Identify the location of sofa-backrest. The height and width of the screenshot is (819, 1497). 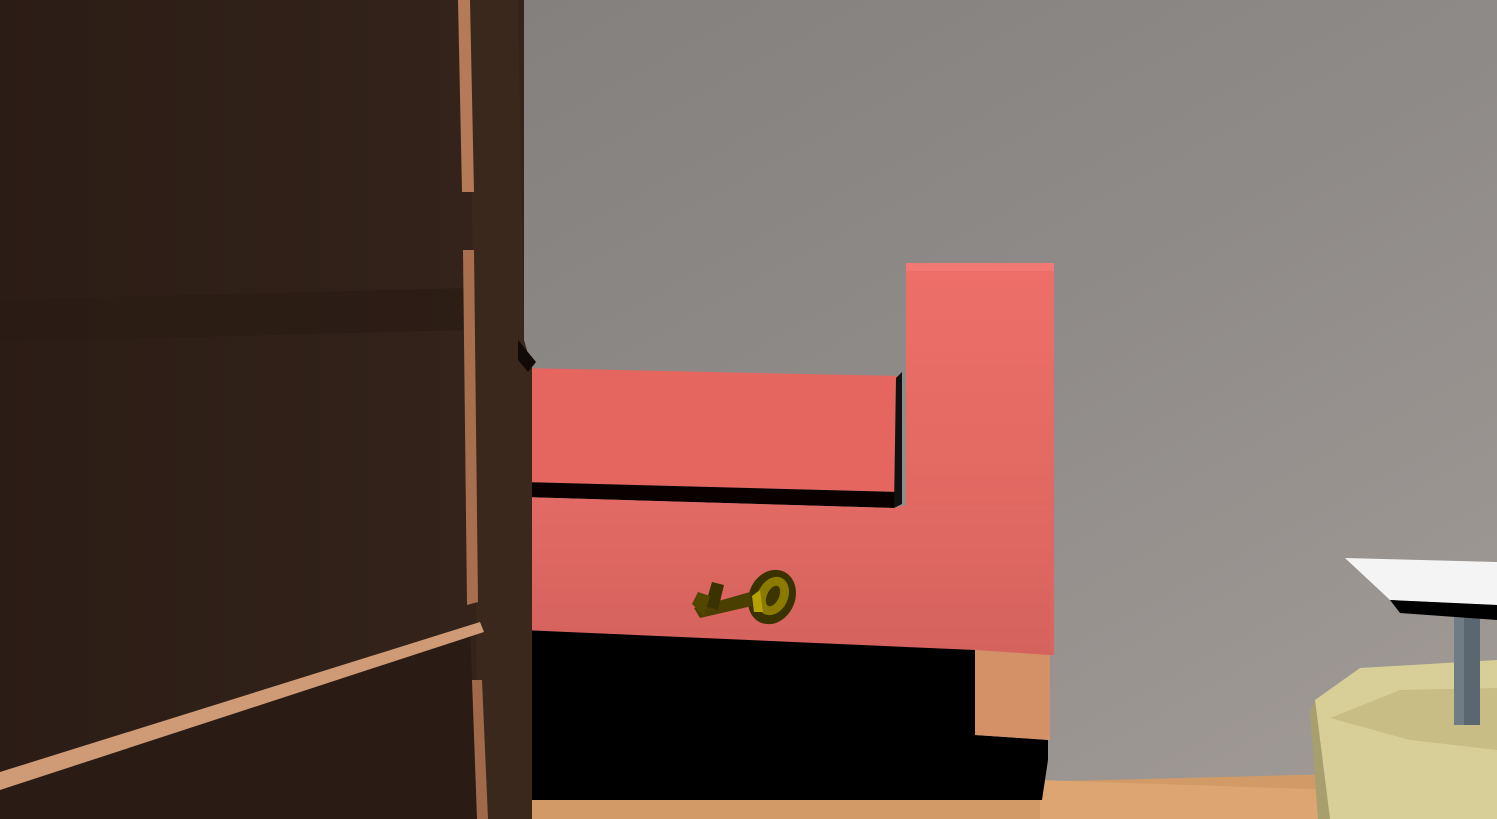
(711, 430).